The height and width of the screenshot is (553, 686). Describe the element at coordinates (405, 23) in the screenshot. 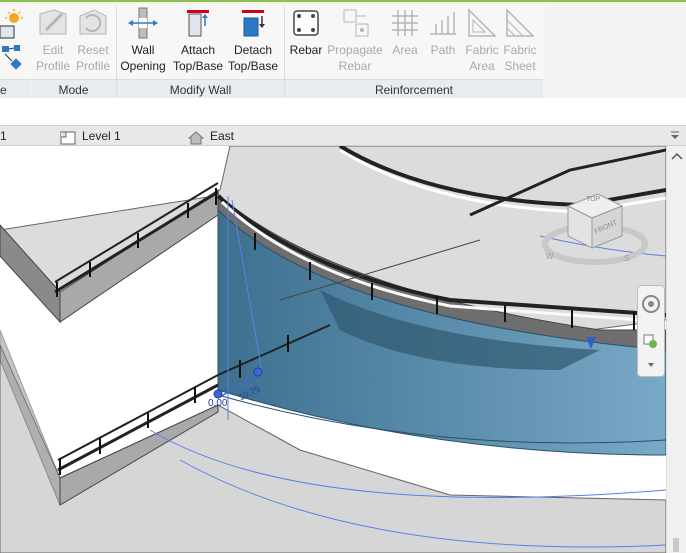

I see `area-icon` at that location.